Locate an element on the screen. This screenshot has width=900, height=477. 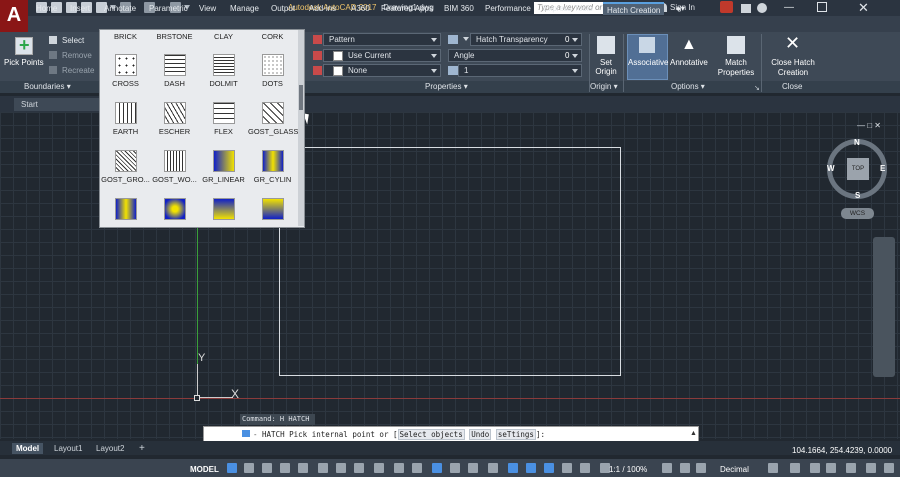
viewcube-south: S is located at coordinates (857, 195).